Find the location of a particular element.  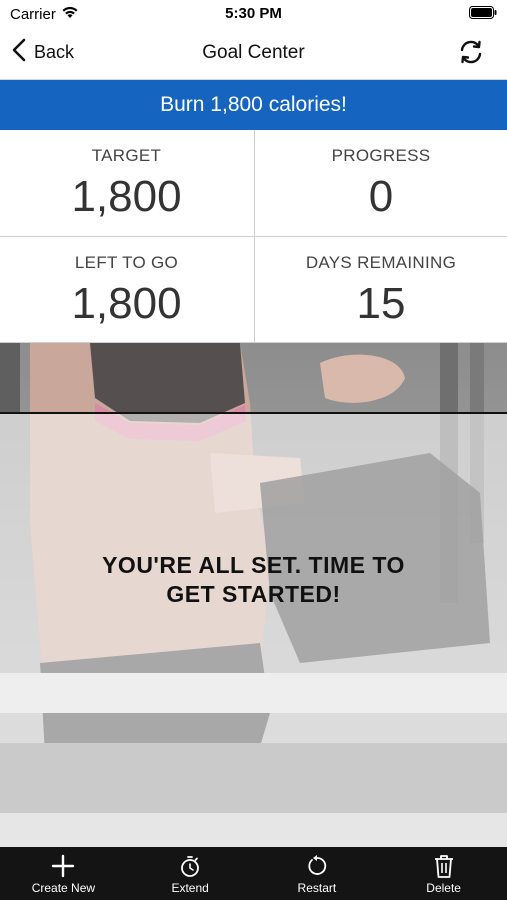

stat-left-to-go-value: 1,800 is located at coordinates (126, 303).